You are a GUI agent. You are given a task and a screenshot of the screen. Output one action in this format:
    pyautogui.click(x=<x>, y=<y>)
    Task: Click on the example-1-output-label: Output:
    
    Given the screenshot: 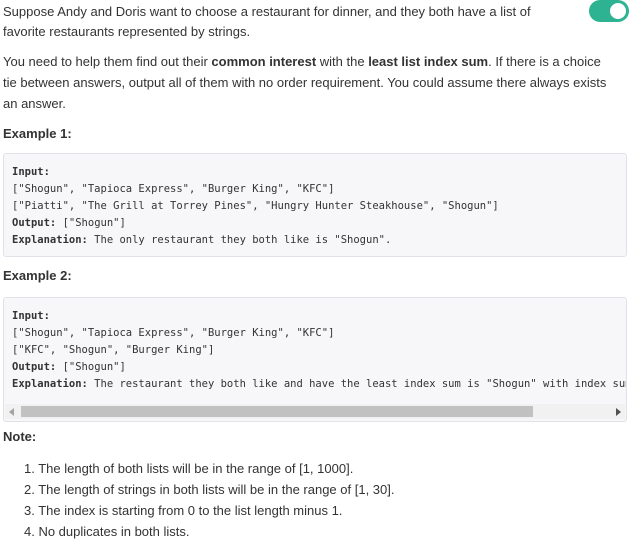 What is the action you would take?
    pyautogui.click(x=34, y=223)
    